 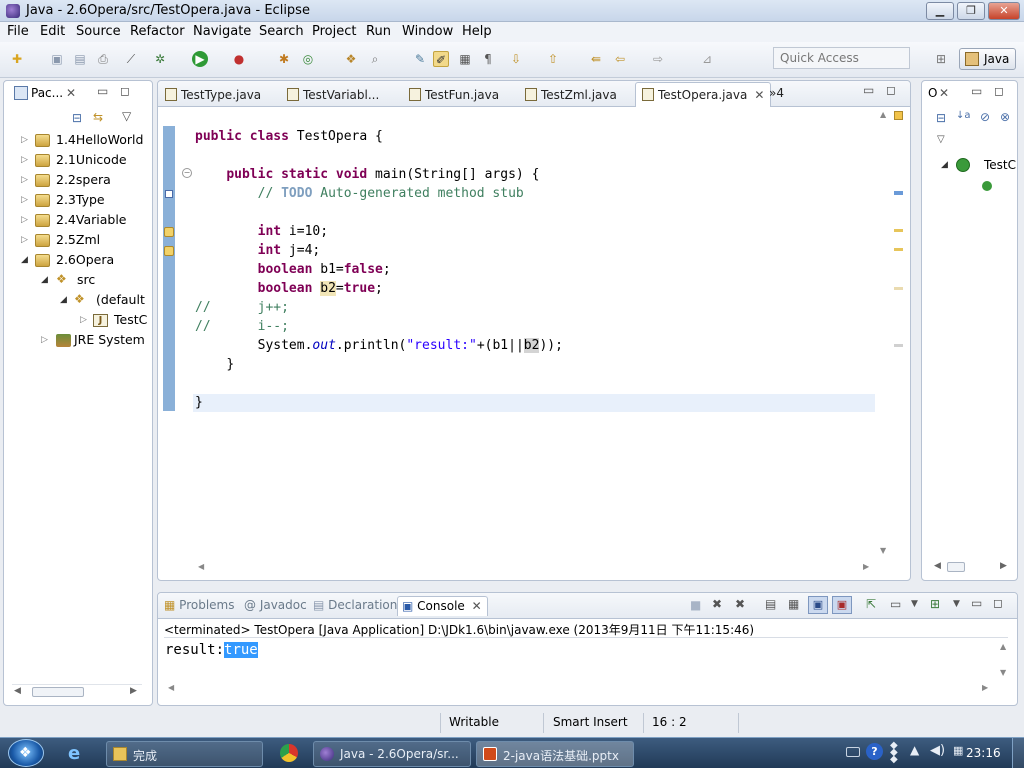 I want to click on minimize-editor-icon: ▭, so click(x=868, y=90).